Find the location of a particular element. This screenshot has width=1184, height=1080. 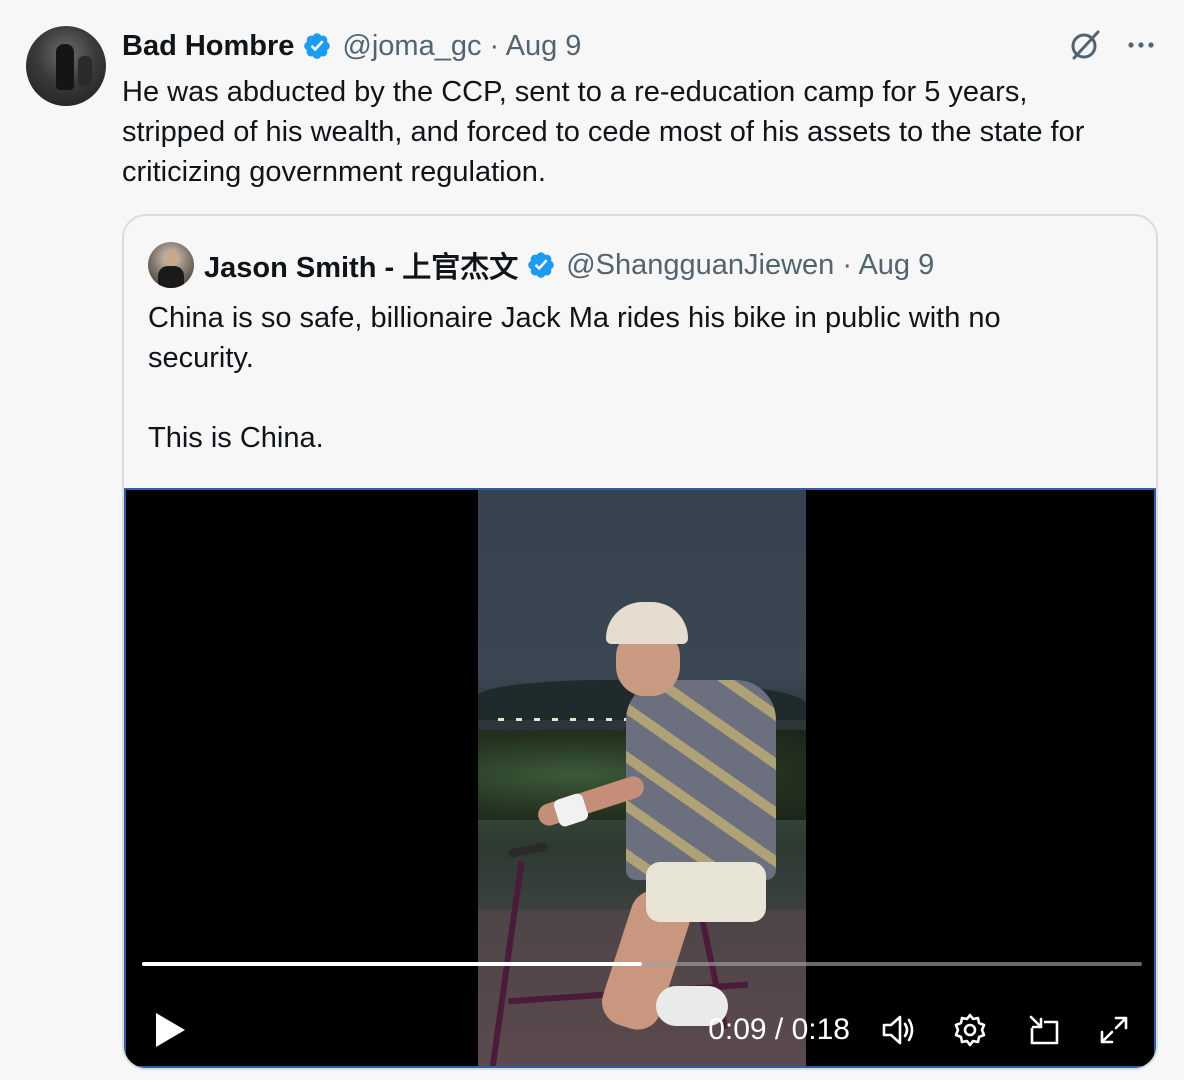

quoted-text-paragraph-2: This is China. is located at coordinates (236, 438).